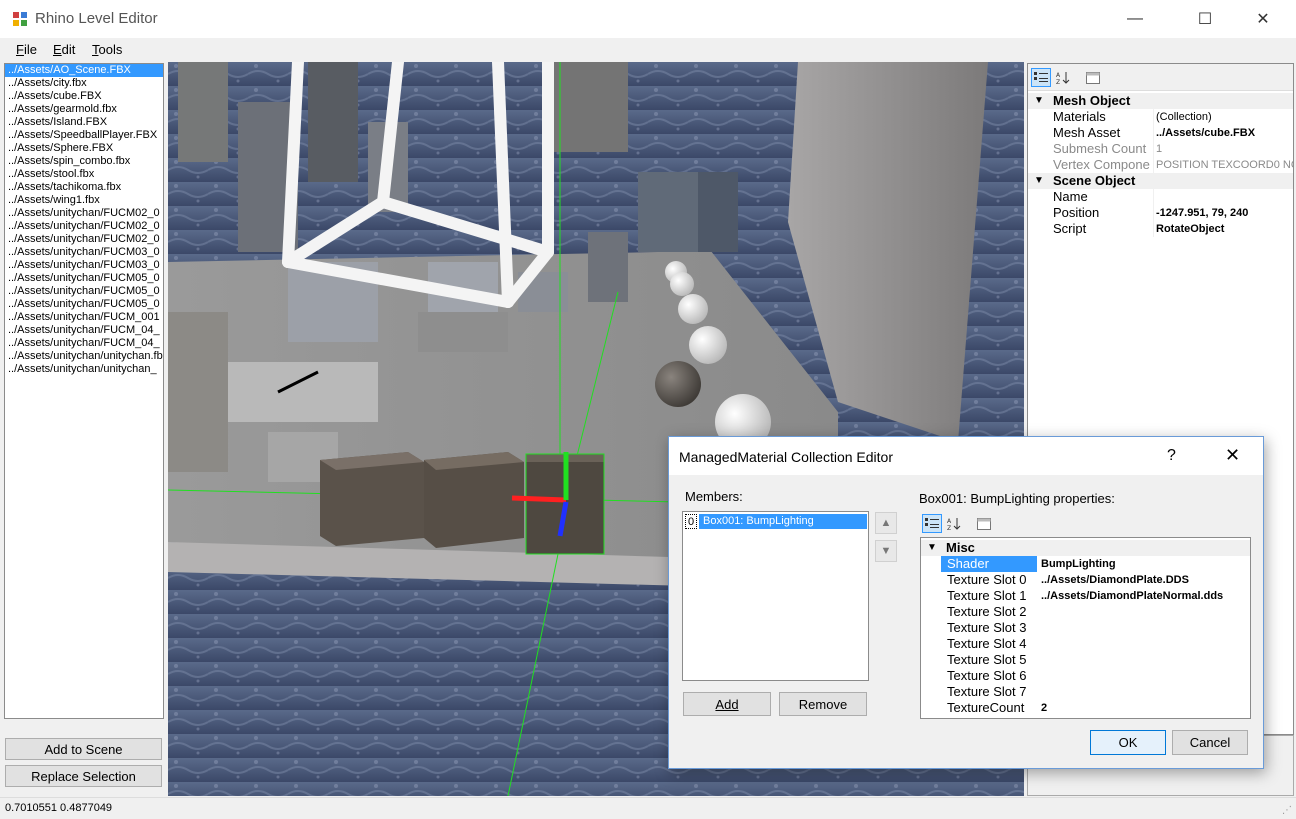 The image size is (1296, 819). Describe the element at coordinates (1085, 612) in the screenshot. I see `dialog-property-row: Texture Slot 2` at that location.